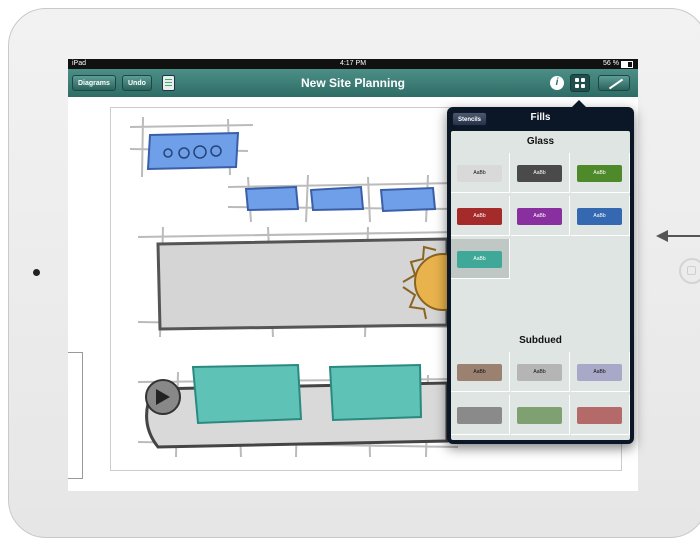 Image resolution: width=700 pixels, height=544 pixels. What do you see at coordinates (137, 83) in the screenshot?
I see `undo-button: Undo` at bounding box center [137, 83].